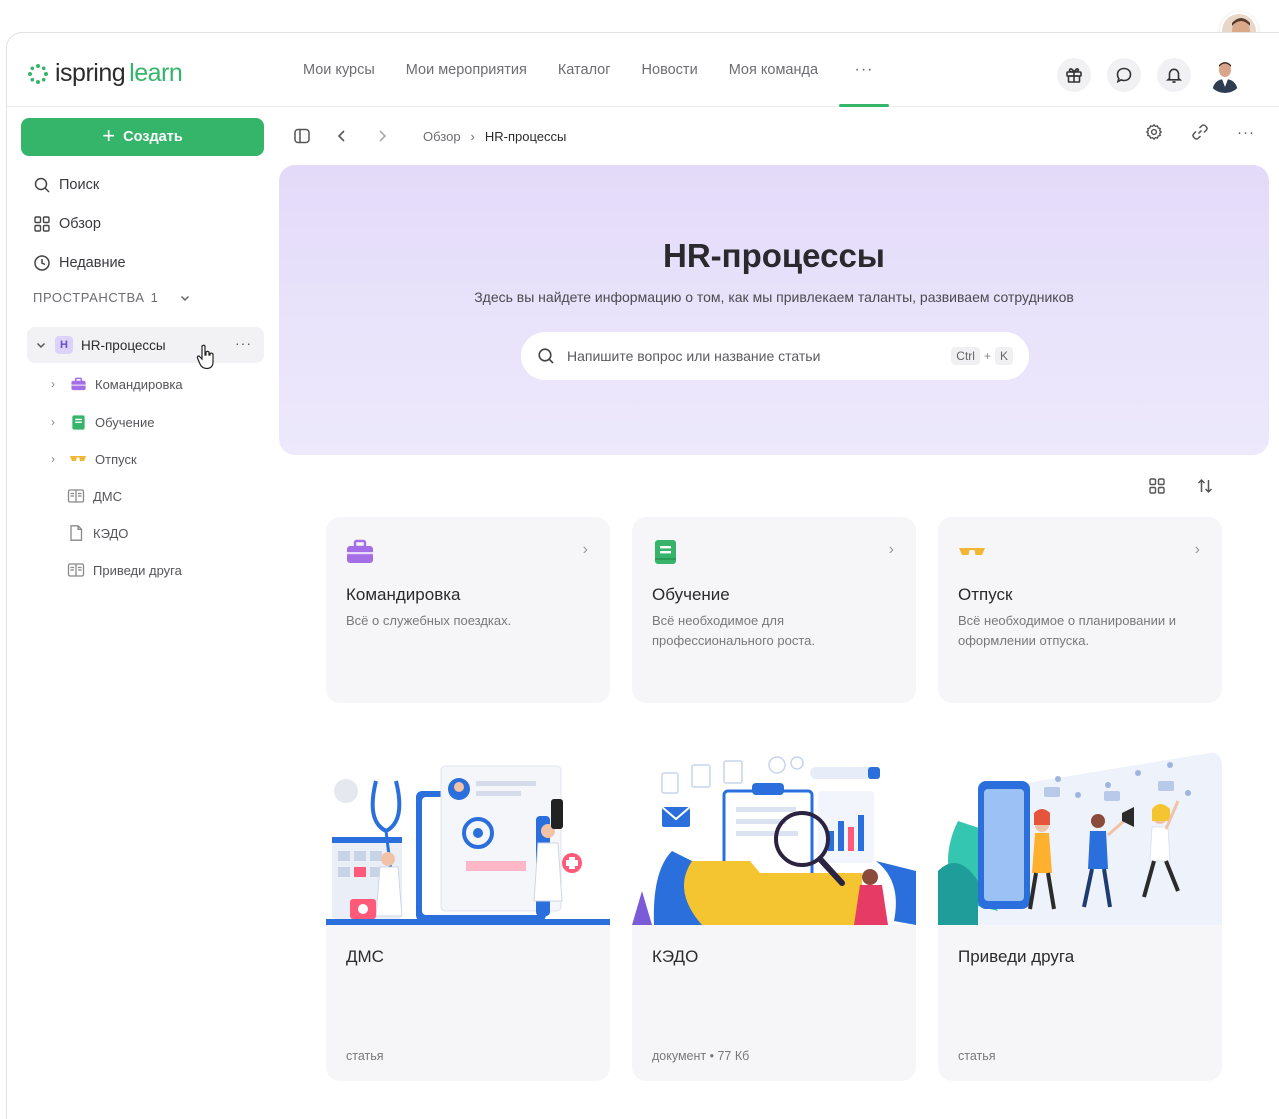 The height and width of the screenshot is (1119, 1279). Describe the element at coordinates (1003, 356) in the screenshot. I see `kbd-k: K` at that location.